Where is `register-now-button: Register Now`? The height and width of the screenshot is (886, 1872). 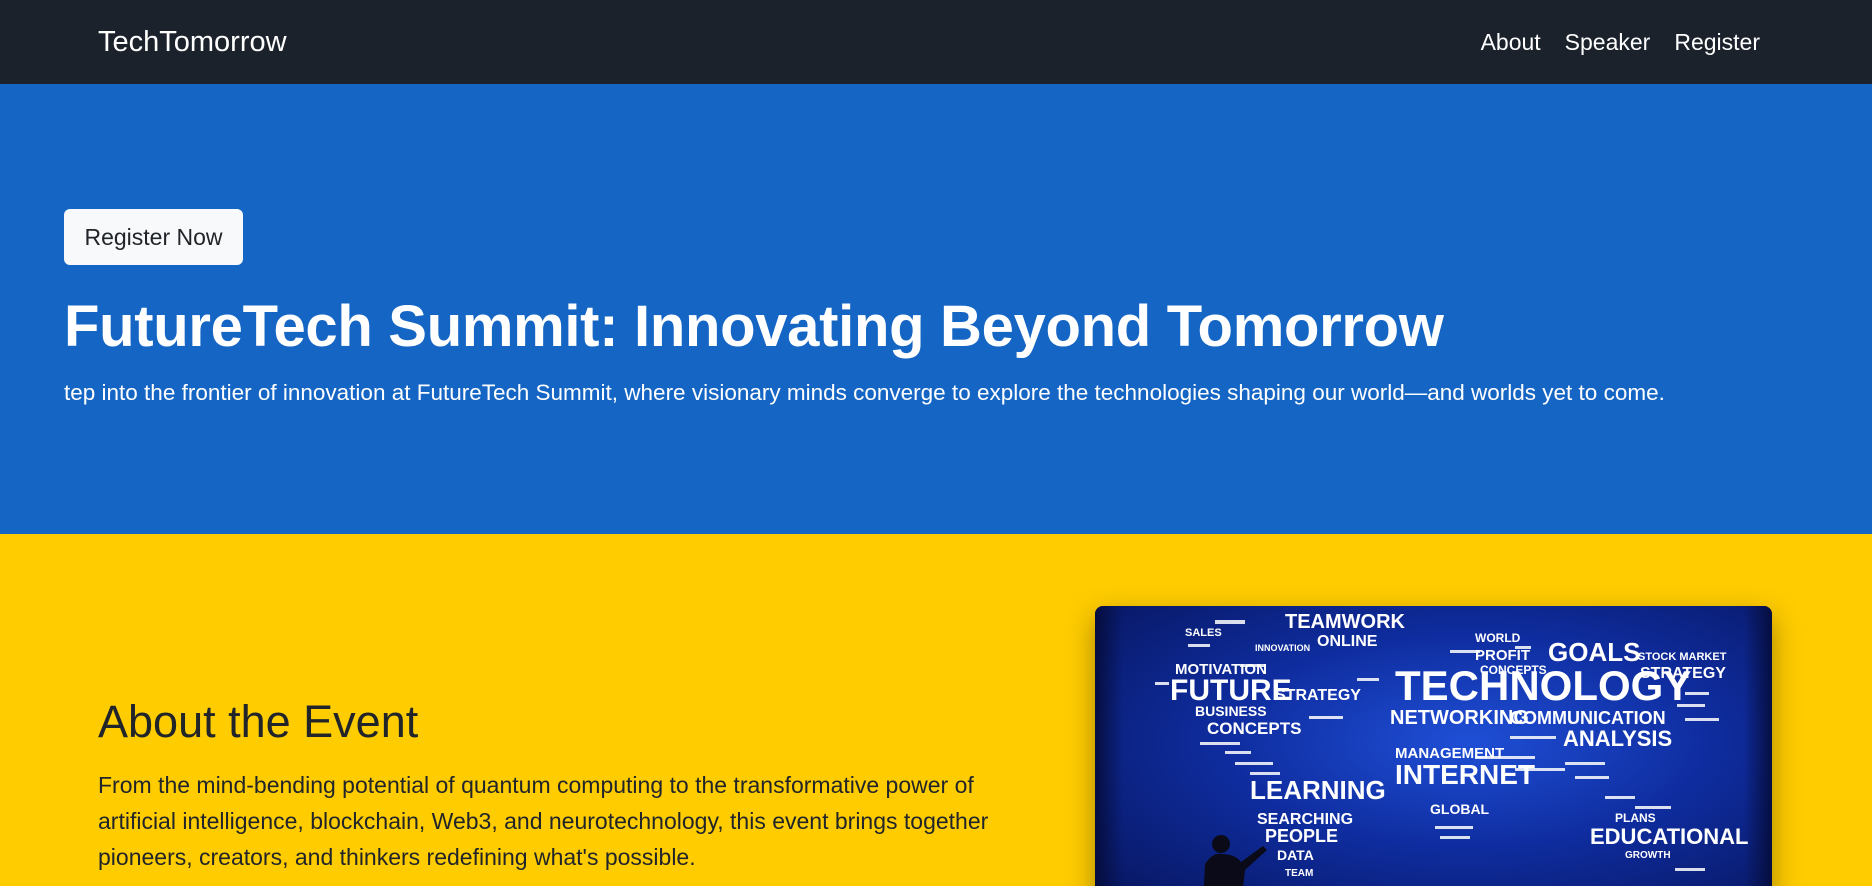 register-now-button: Register Now is located at coordinates (153, 237).